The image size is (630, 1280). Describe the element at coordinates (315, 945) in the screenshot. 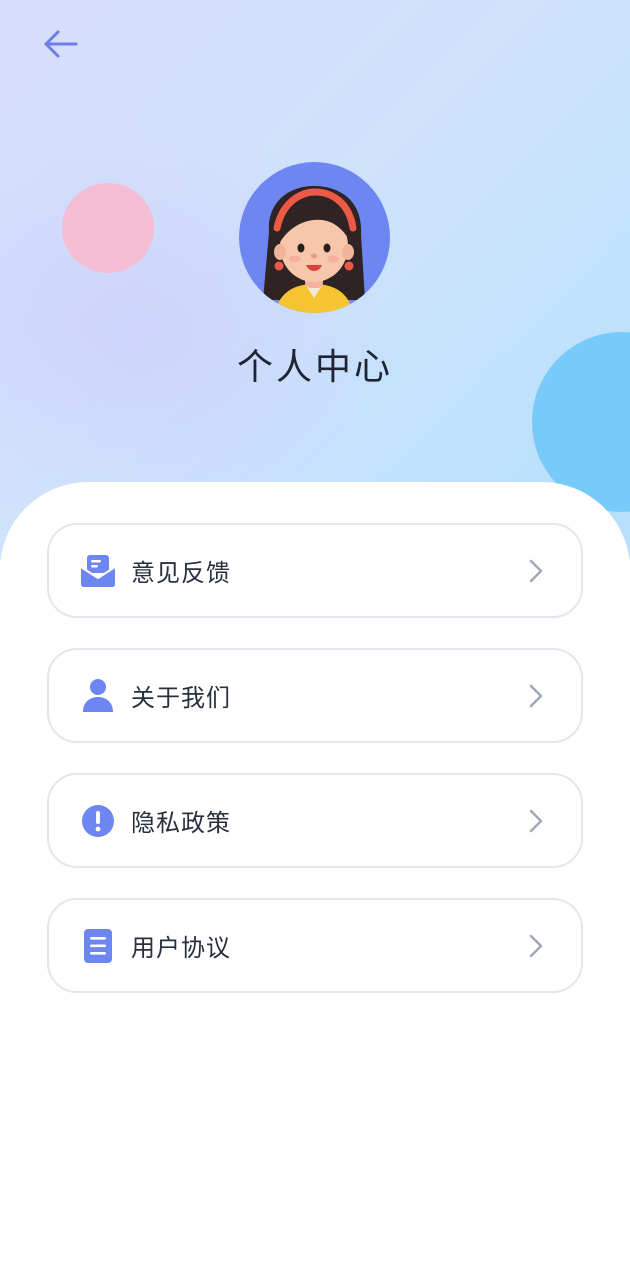

I see `menu-item-user-agreement: 用户协议` at that location.